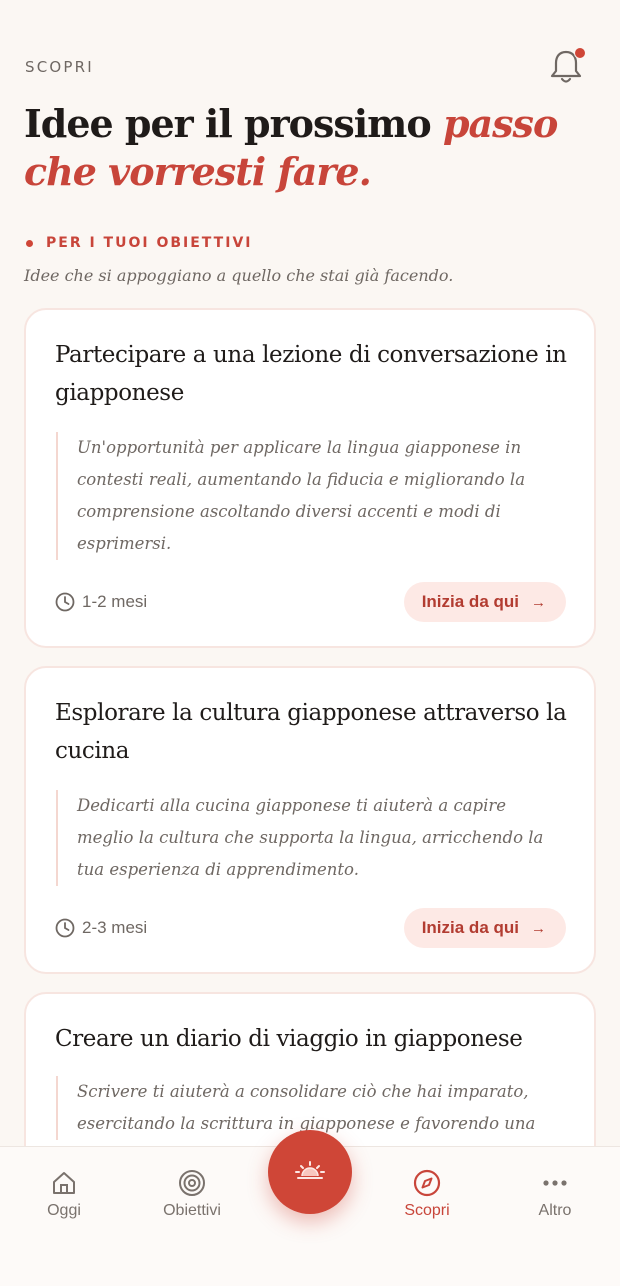 The height and width of the screenshot is (1286, 620). Describe the element at coordinates (427, 1210) in the screenshot. I see `tab-label: Scopri` at that location.